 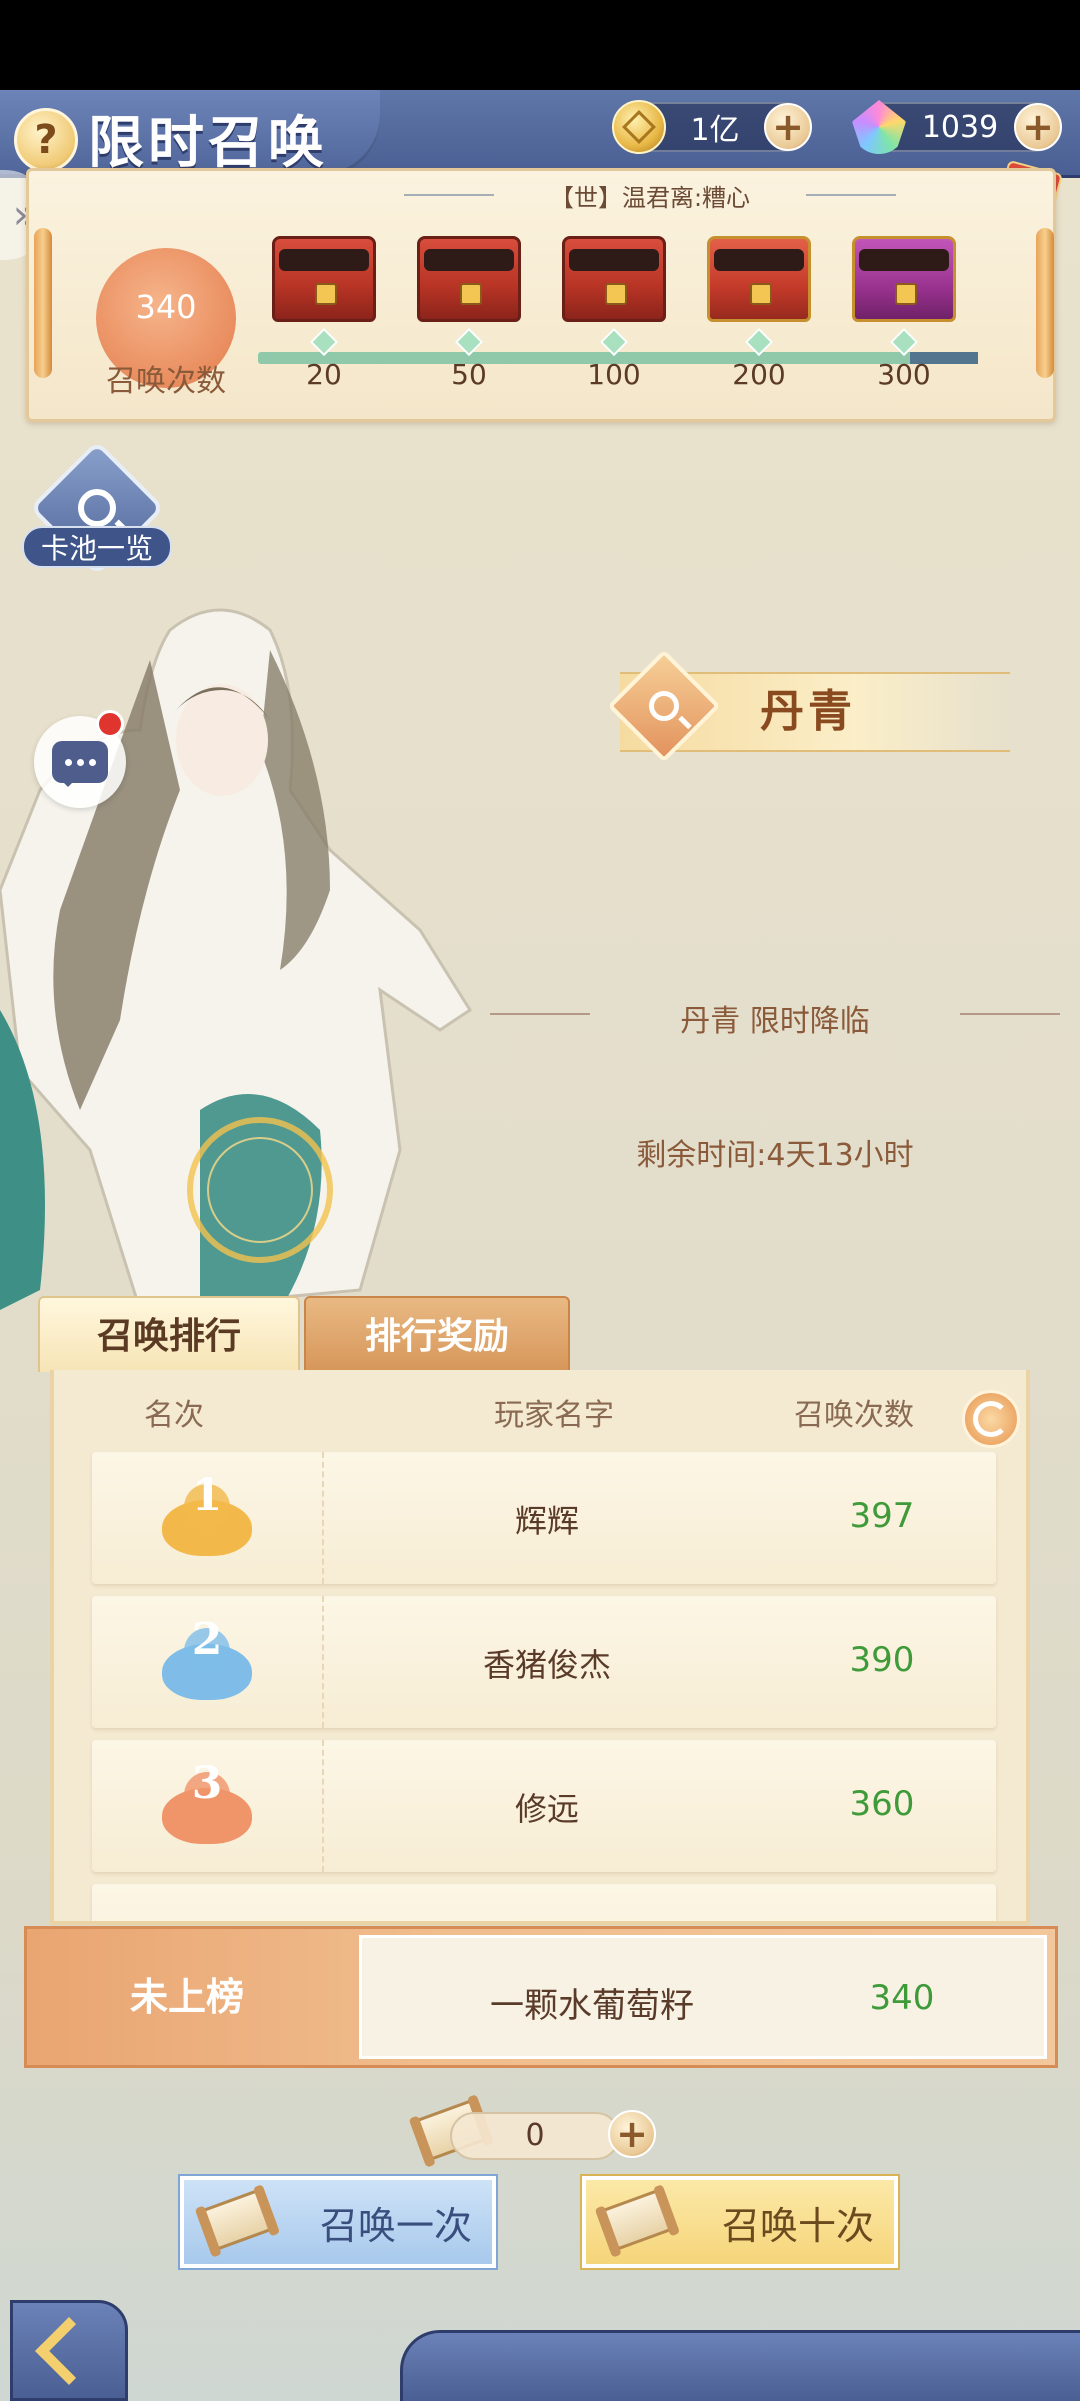 I want to click on rank-1-medal-icon: 1, so click(x=207, y=1518).